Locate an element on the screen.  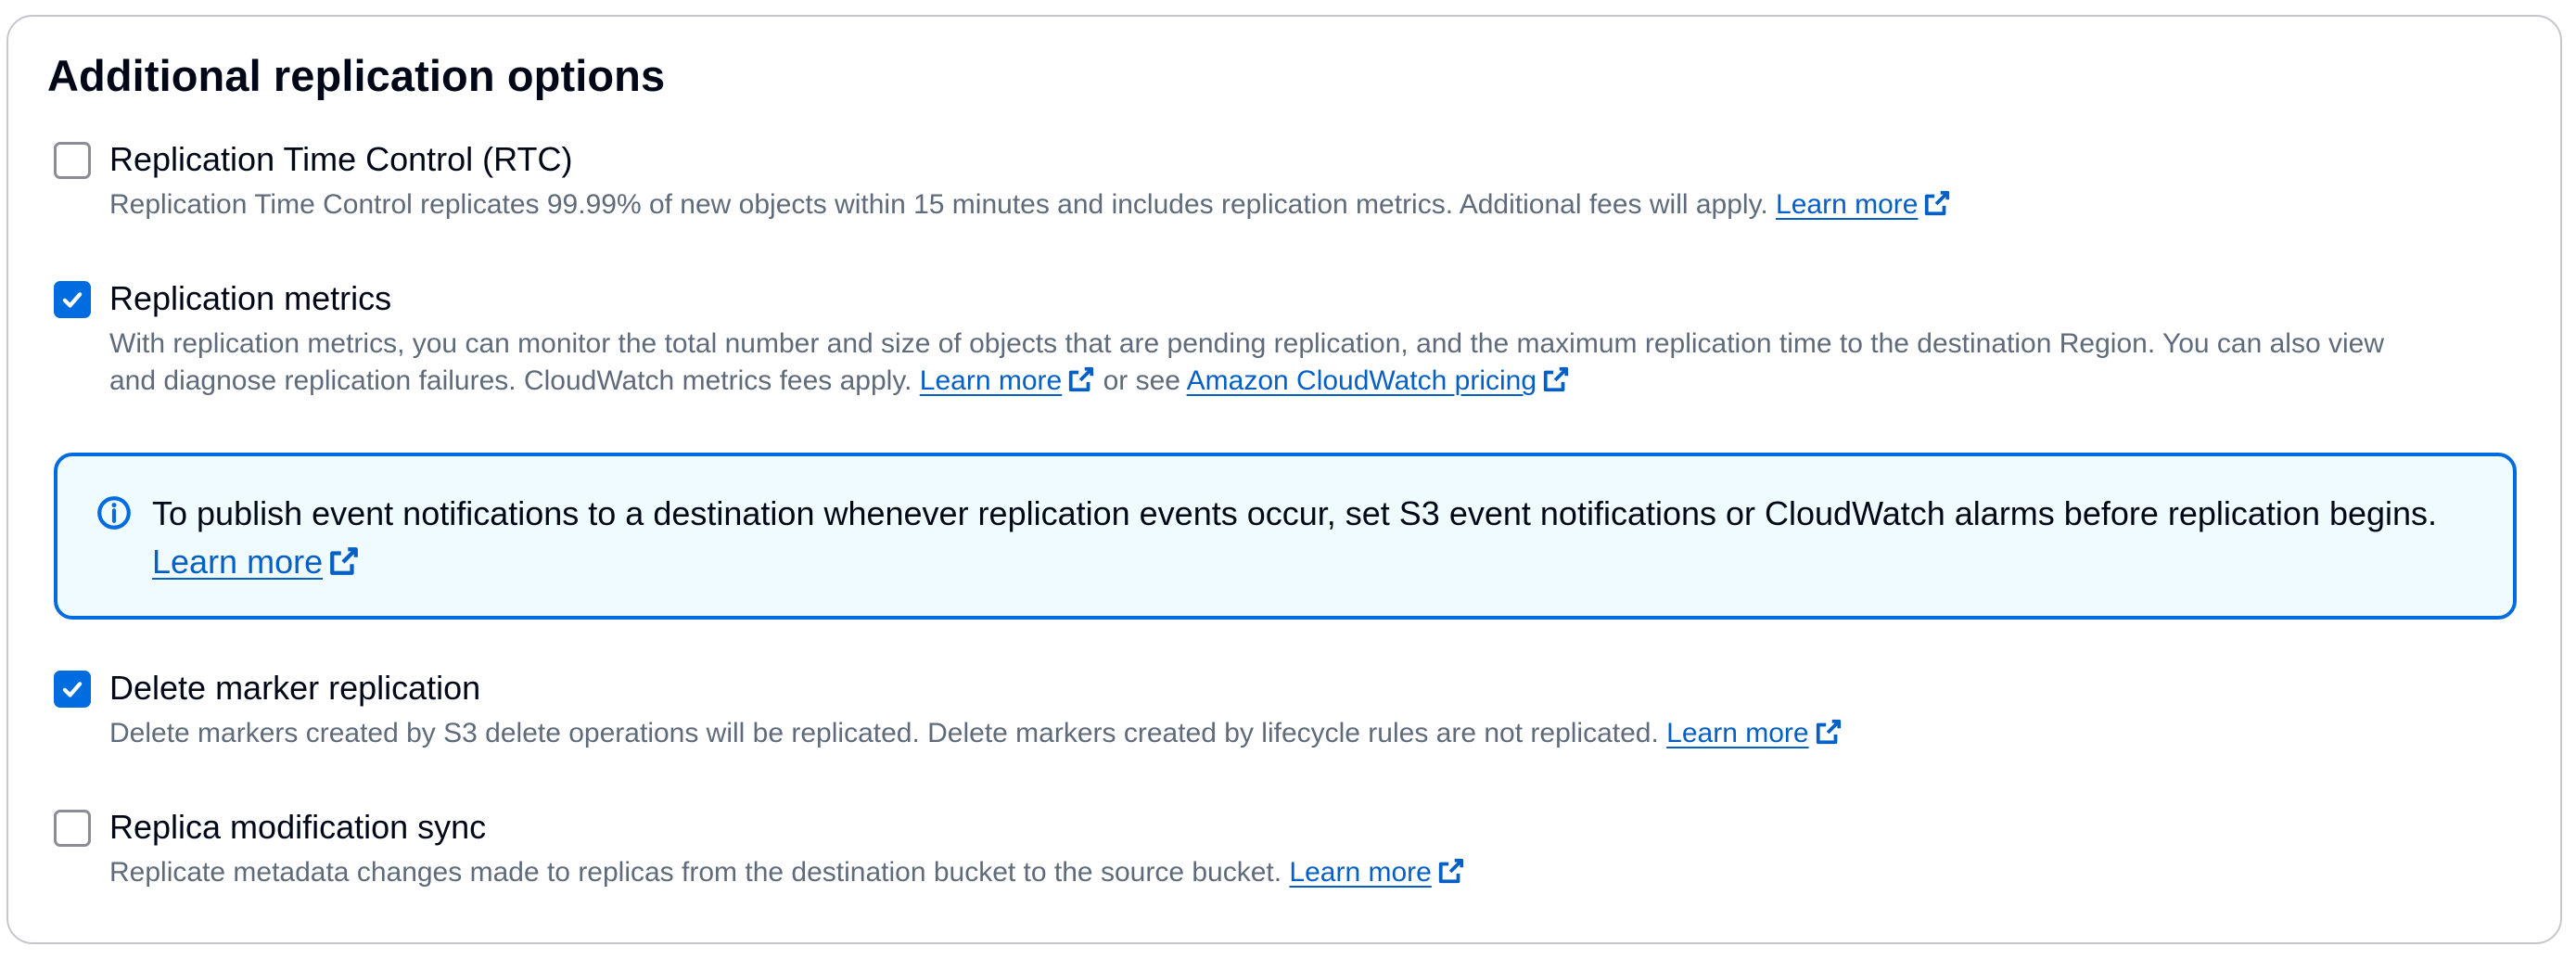
cloudwatch-pricing-link: Amazon CloudWatch pricing is located at coordinates (1378, 380).